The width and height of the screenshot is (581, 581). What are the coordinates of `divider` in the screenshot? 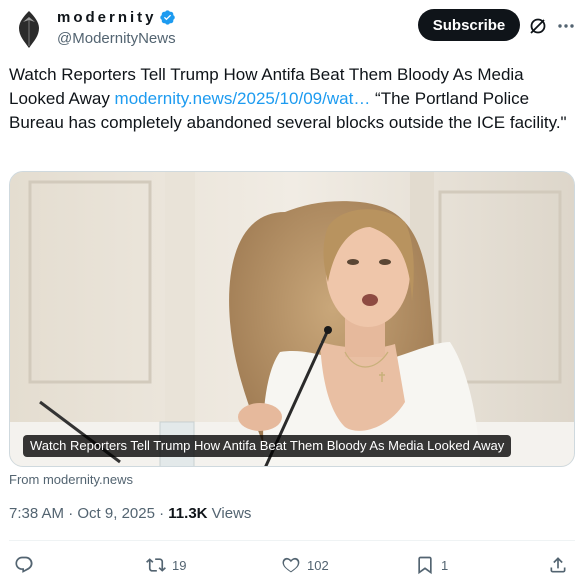 It's located at (292, 540).